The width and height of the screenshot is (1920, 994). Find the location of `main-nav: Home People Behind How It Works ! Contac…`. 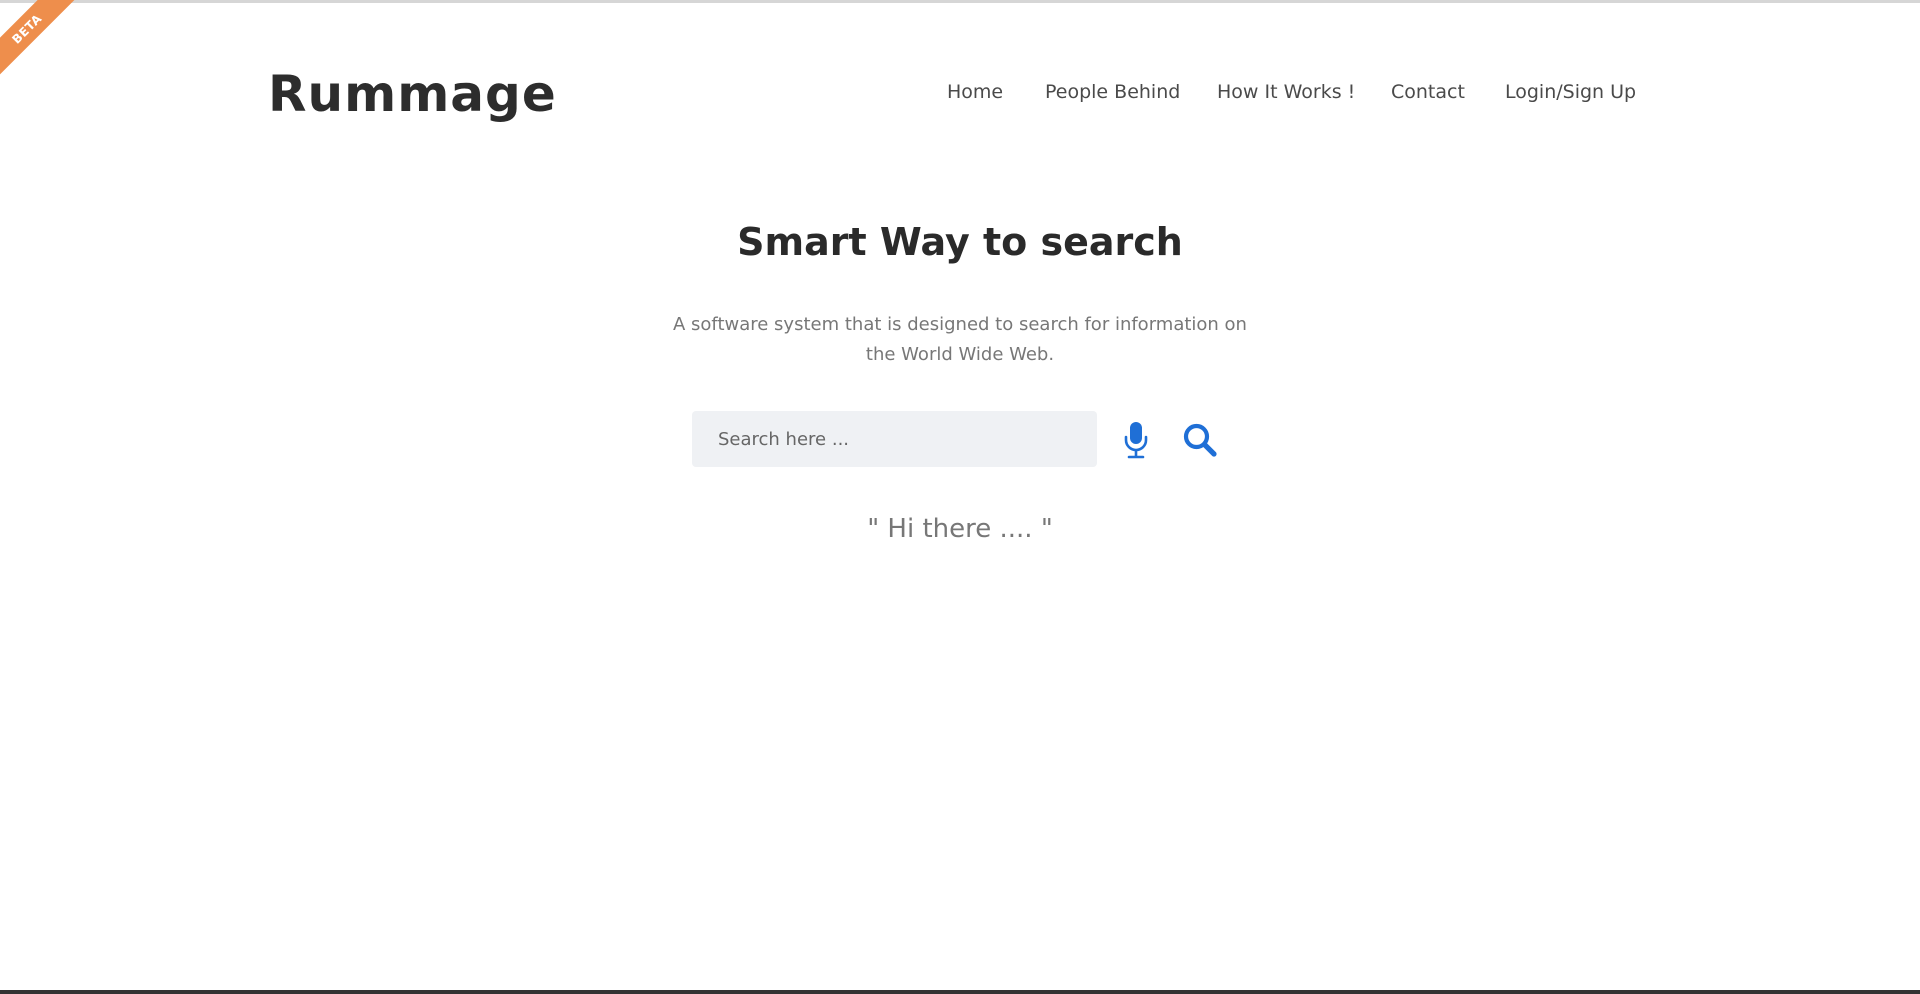

main-nav: Home People Behind How It Works ! Contac… is located at coordinates (960, 93).